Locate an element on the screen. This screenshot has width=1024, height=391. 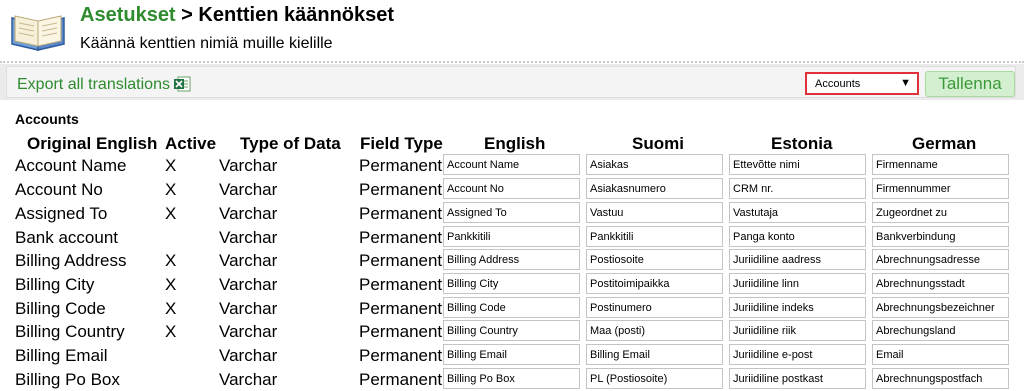
german-translation-input: Email is located at coordinates (940, 354).